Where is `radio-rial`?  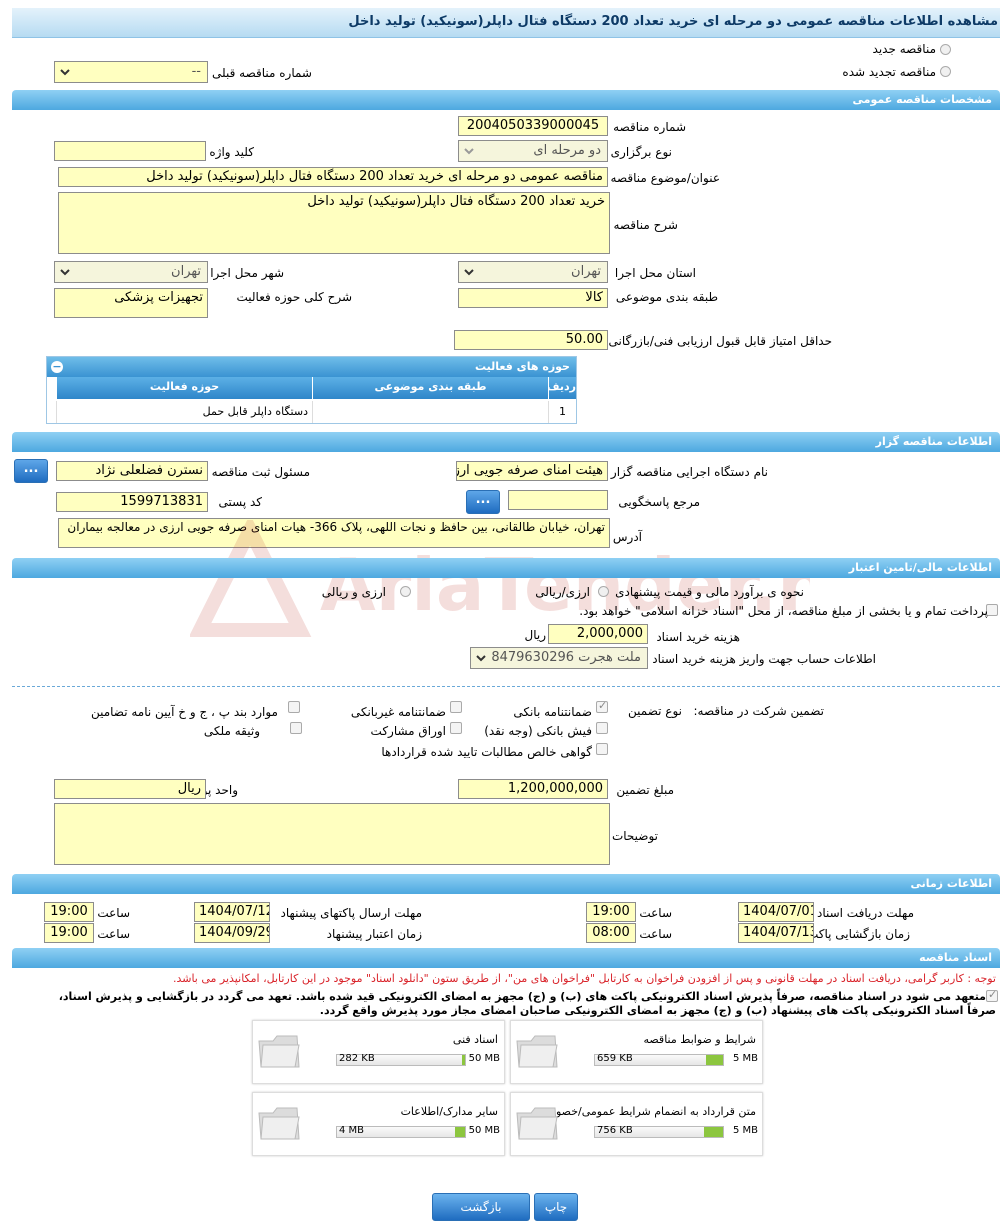 radio-rial is located at coordinates (603, 591).